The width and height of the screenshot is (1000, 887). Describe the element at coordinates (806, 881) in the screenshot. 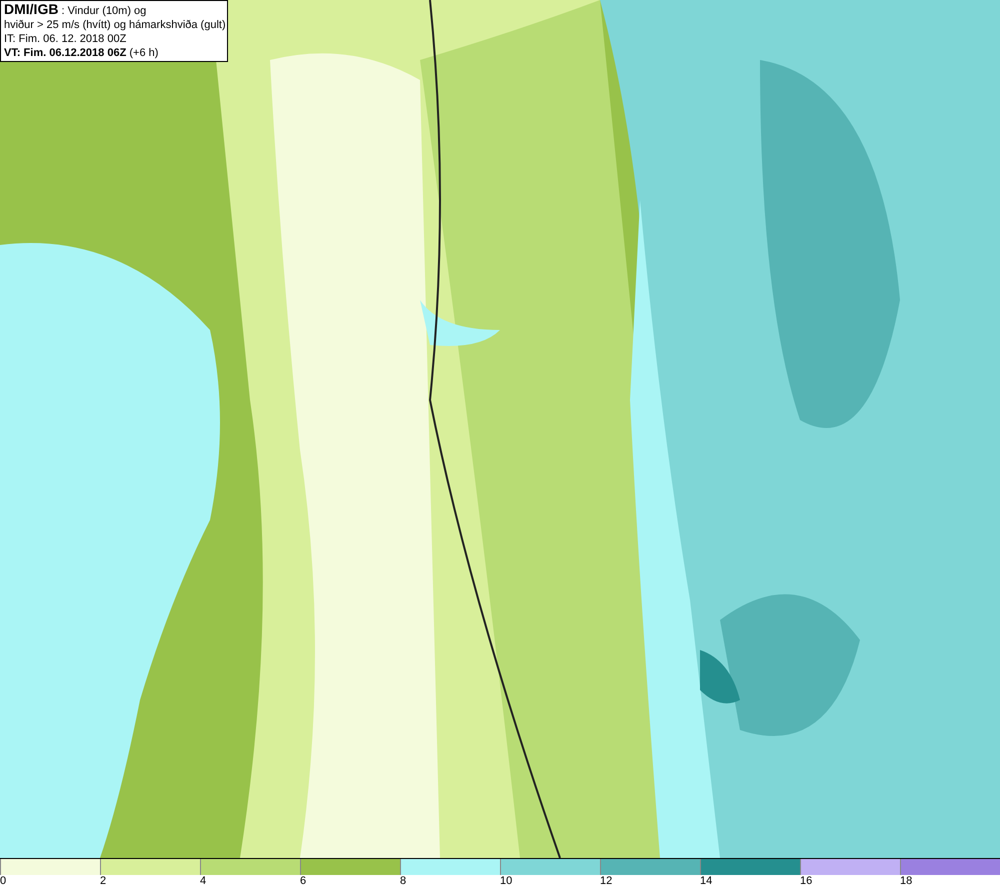

I see `legend-label: 16` at that location.